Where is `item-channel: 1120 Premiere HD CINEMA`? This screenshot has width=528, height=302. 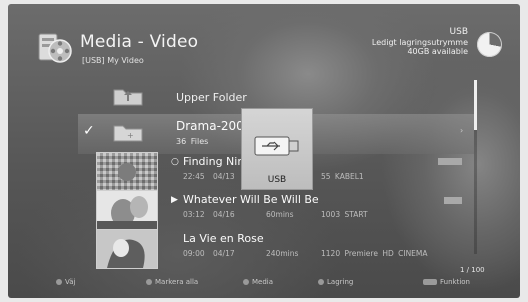
item-channel: 1120 Premiere HD CINEMA is located at coordinates (374, 253).